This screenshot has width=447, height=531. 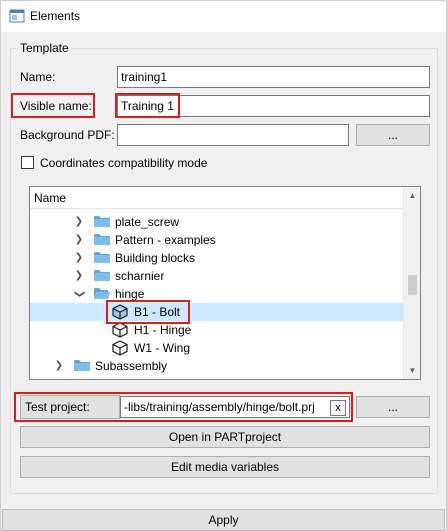 What do you see at coordinates (56, 106) in the screenshot?
I see `visible-name-label: Visible name:` at bounding box center [56, 106].